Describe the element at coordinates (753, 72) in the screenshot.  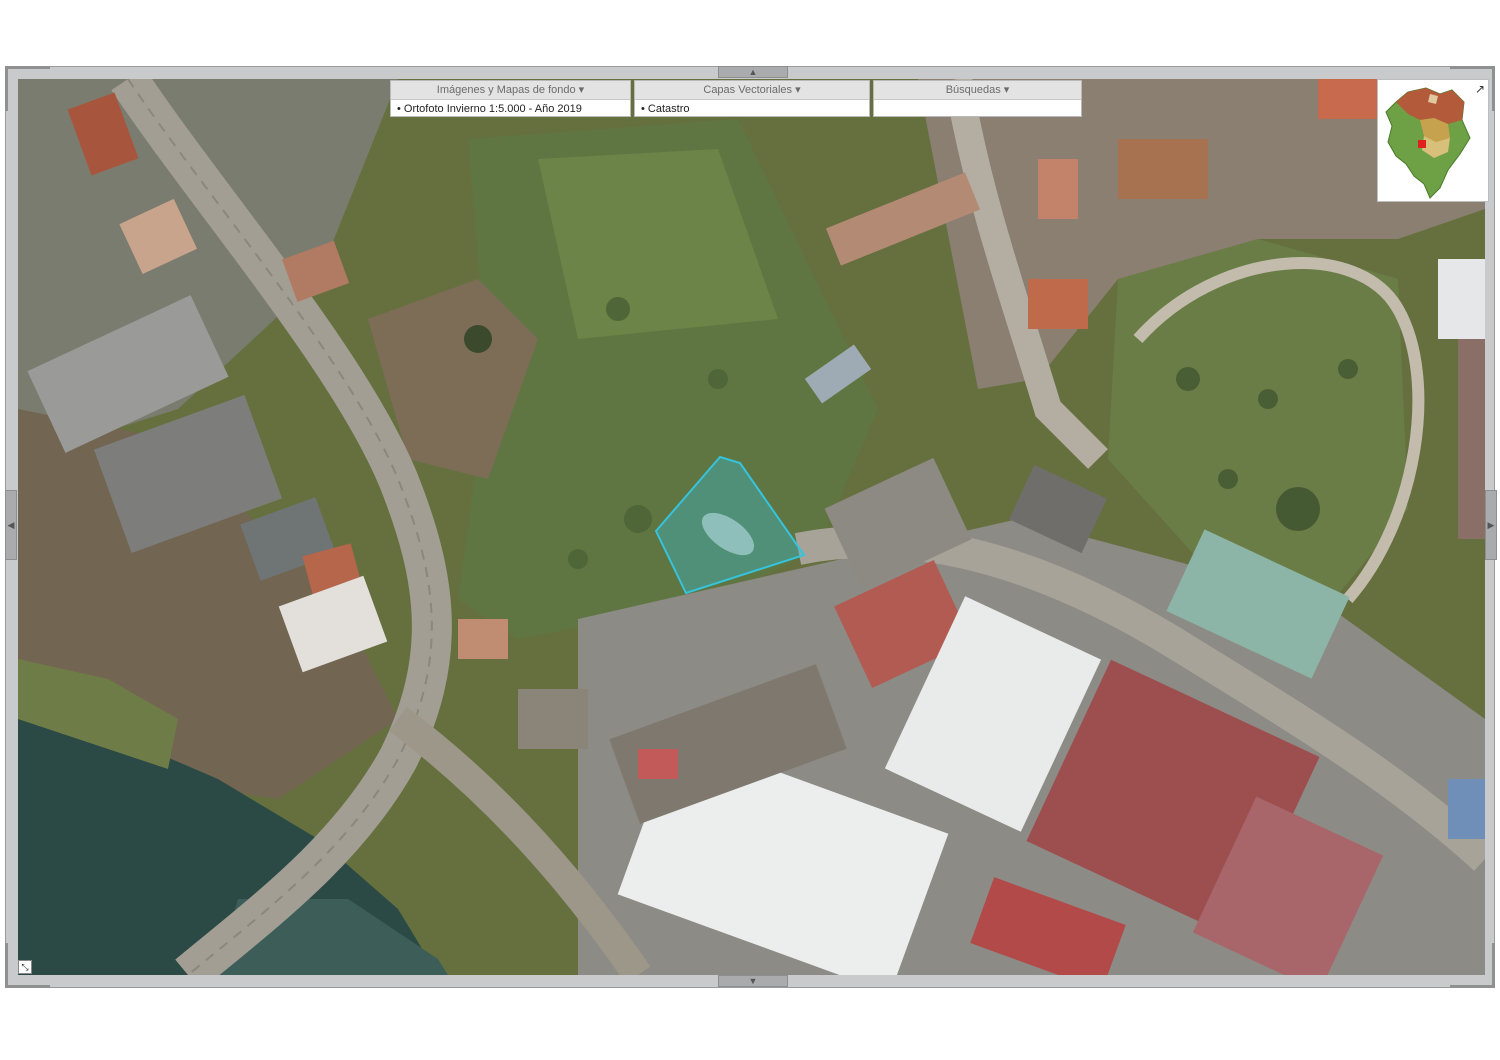
I see `pan-up-button: ▲` at that location.